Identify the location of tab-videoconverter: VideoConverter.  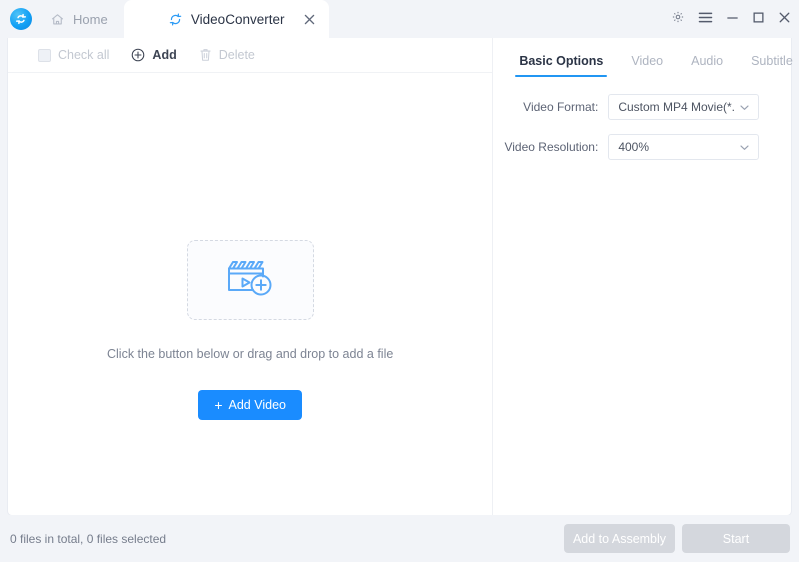
(226, 19).